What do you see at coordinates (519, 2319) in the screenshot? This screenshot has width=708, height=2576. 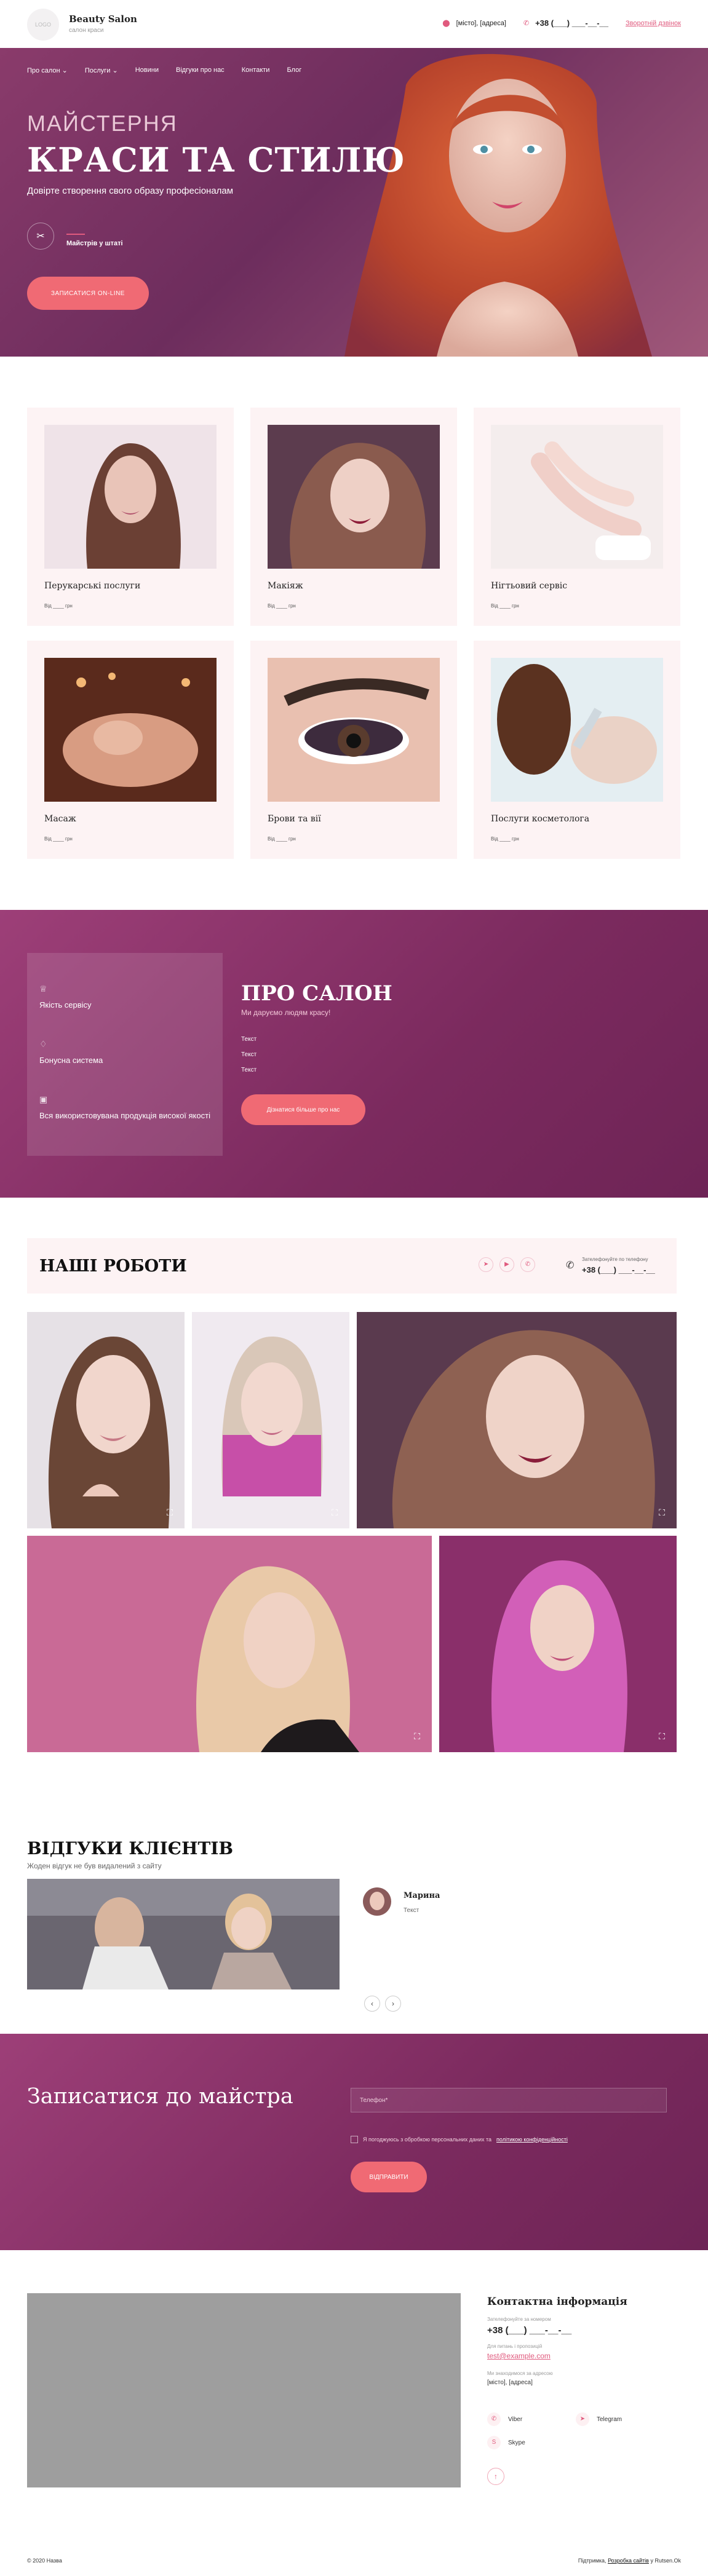 I see `phone-label: Зателефонуйте за номером` at bounding box center [519, 2319].